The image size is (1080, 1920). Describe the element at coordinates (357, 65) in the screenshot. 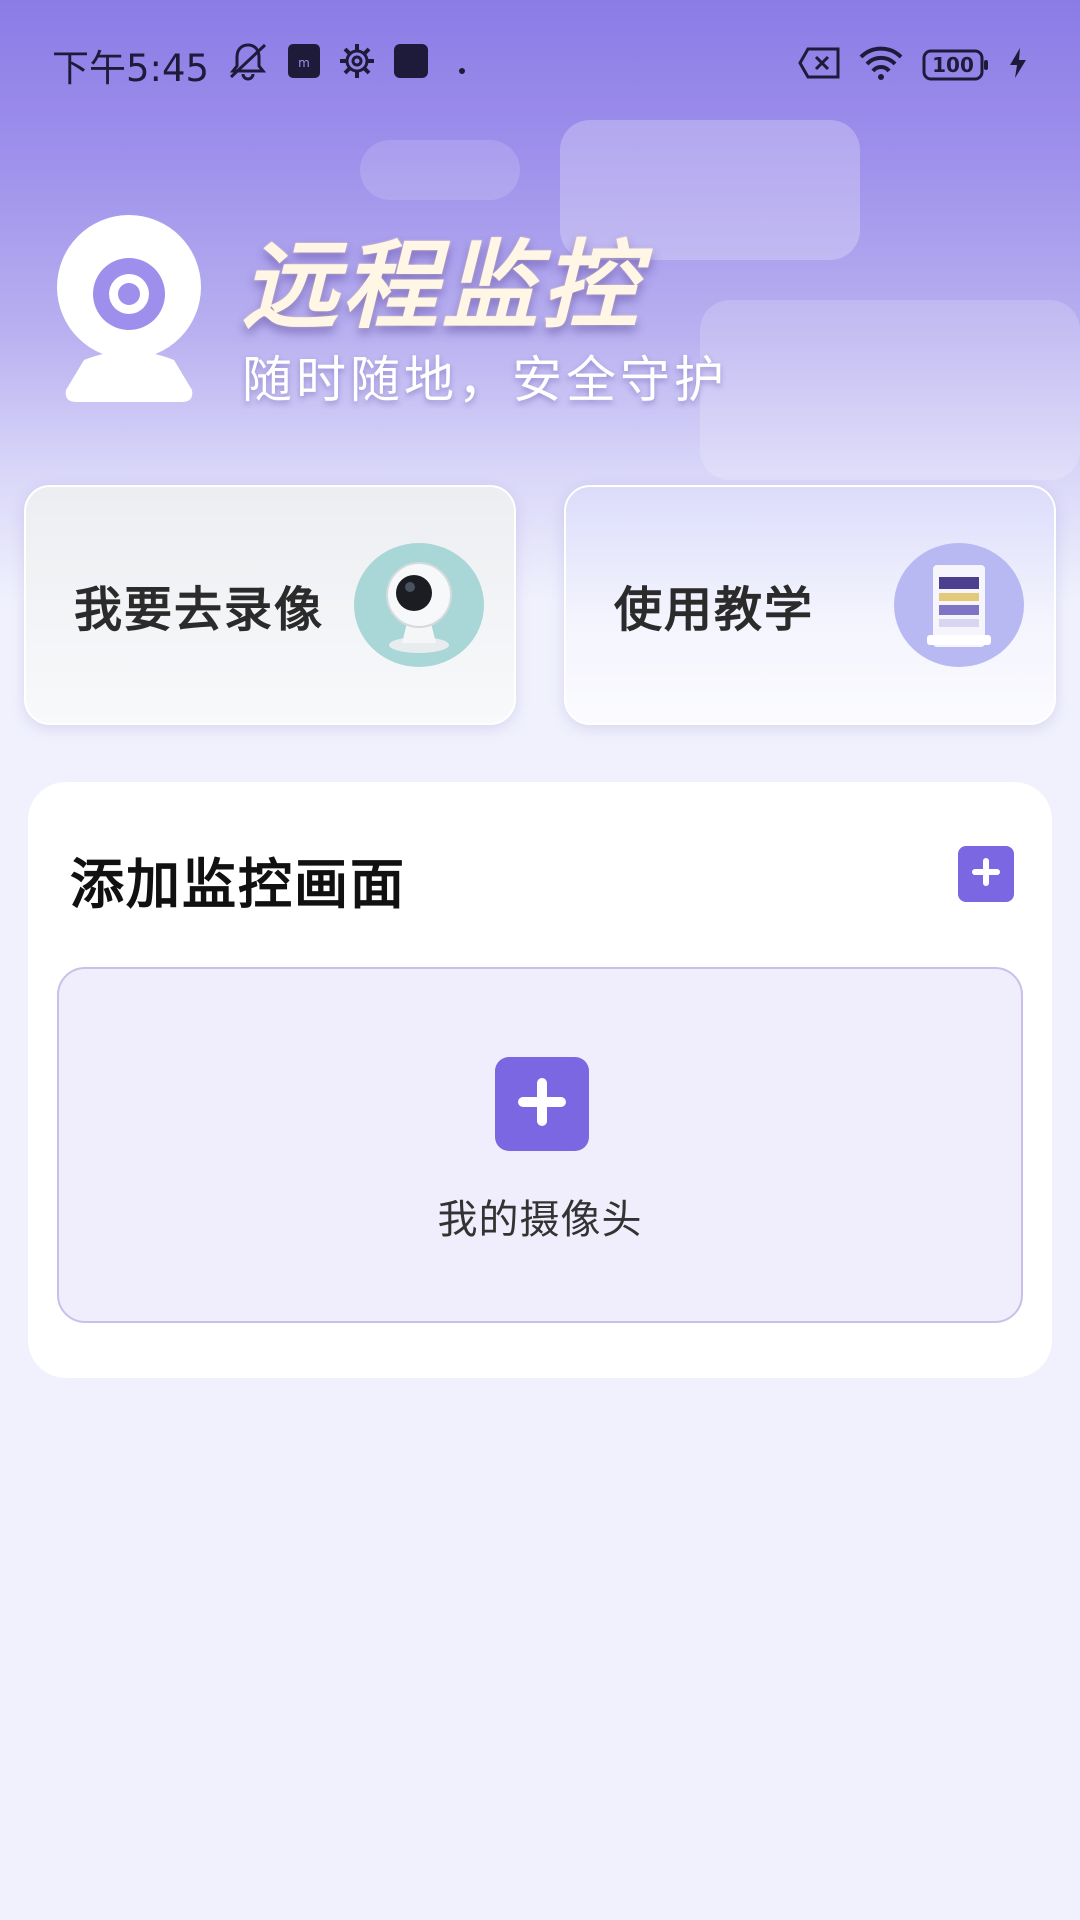

I see `settings-gear-icon` at that location.